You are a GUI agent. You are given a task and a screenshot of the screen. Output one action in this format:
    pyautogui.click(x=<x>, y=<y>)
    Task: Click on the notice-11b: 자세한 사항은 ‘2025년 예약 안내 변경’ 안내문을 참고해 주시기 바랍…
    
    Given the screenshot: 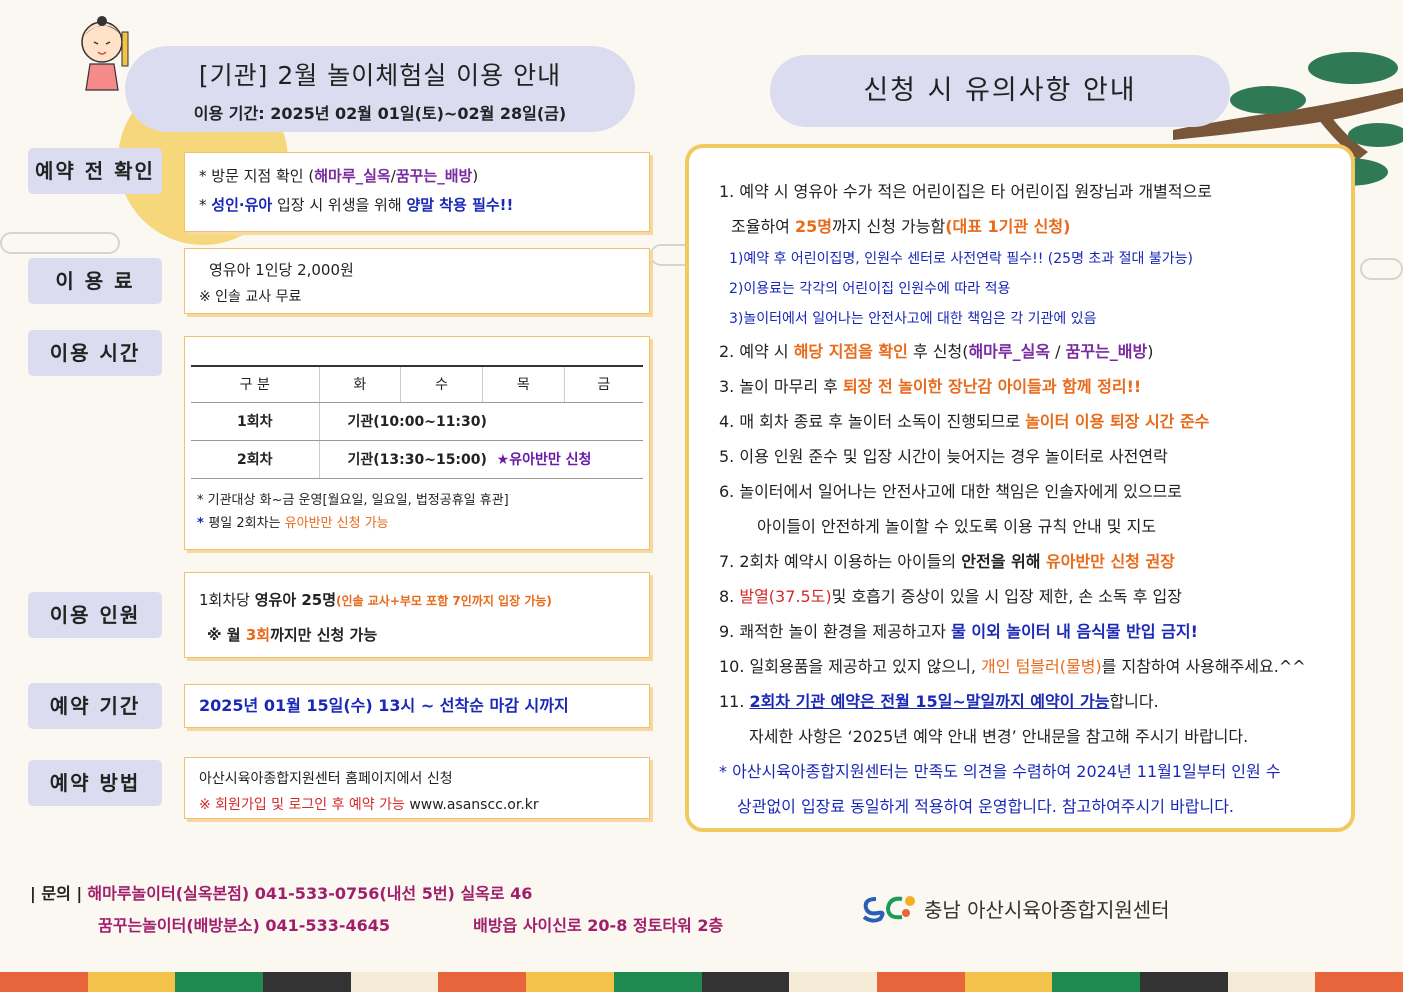 What is the action you would take?
    pyautogui.click(x=999, y=736)
    